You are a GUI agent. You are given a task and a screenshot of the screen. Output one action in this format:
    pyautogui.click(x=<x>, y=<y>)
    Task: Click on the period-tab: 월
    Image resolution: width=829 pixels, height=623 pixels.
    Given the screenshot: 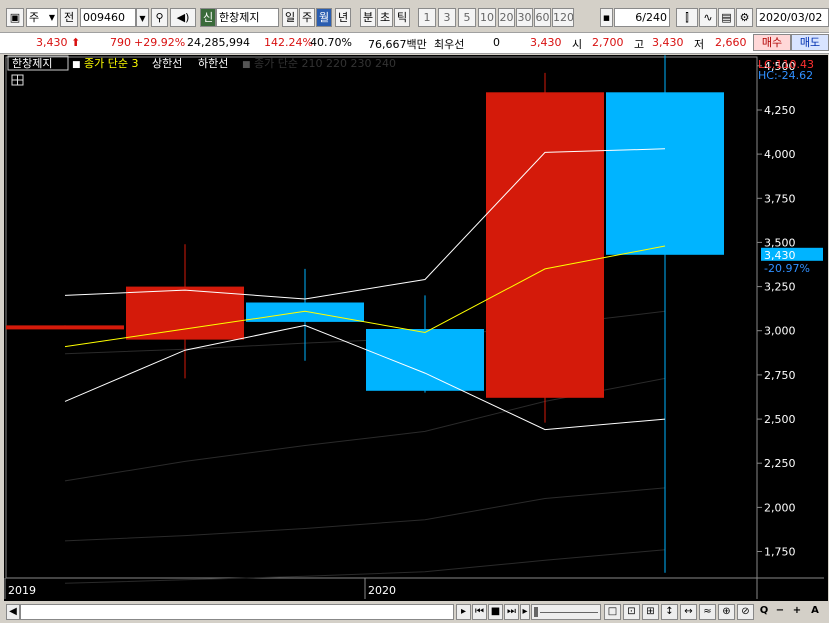 What is the action you would take?
    pyautogui.click(x=324, y=17)
    